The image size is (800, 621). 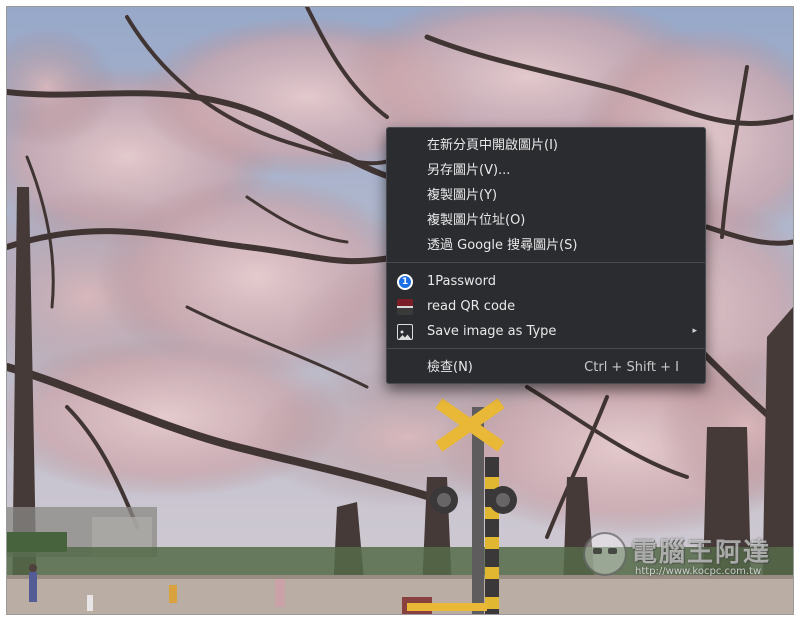 I want to click on submenu-arrow-icon: ▸, so click(x=694, y=331).